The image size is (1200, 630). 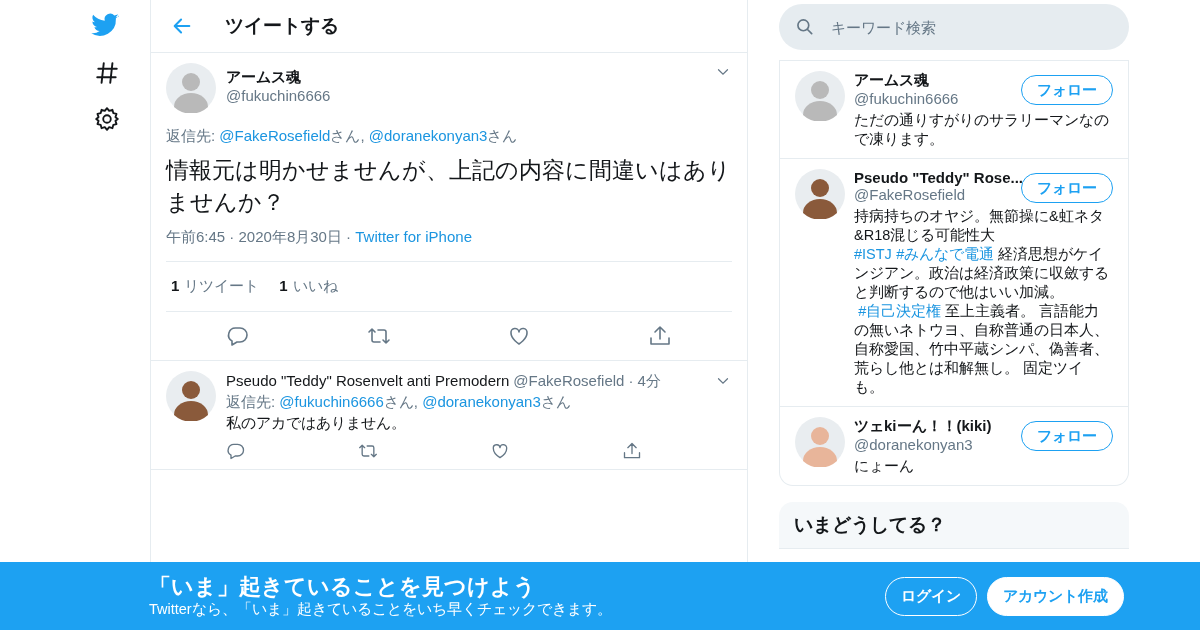 I want to click on search-field: キーワード検索, so click(x=961, y=27).